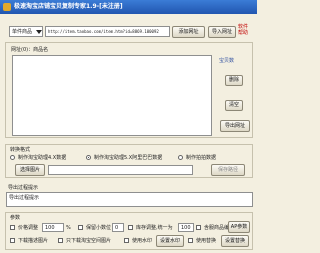 The width and height of the screenshot is (320, 253). What do you see at coordinates (50, 228) in the screenshot?
I see `price-adjust-value: 100` at bounding box center [50, 228].